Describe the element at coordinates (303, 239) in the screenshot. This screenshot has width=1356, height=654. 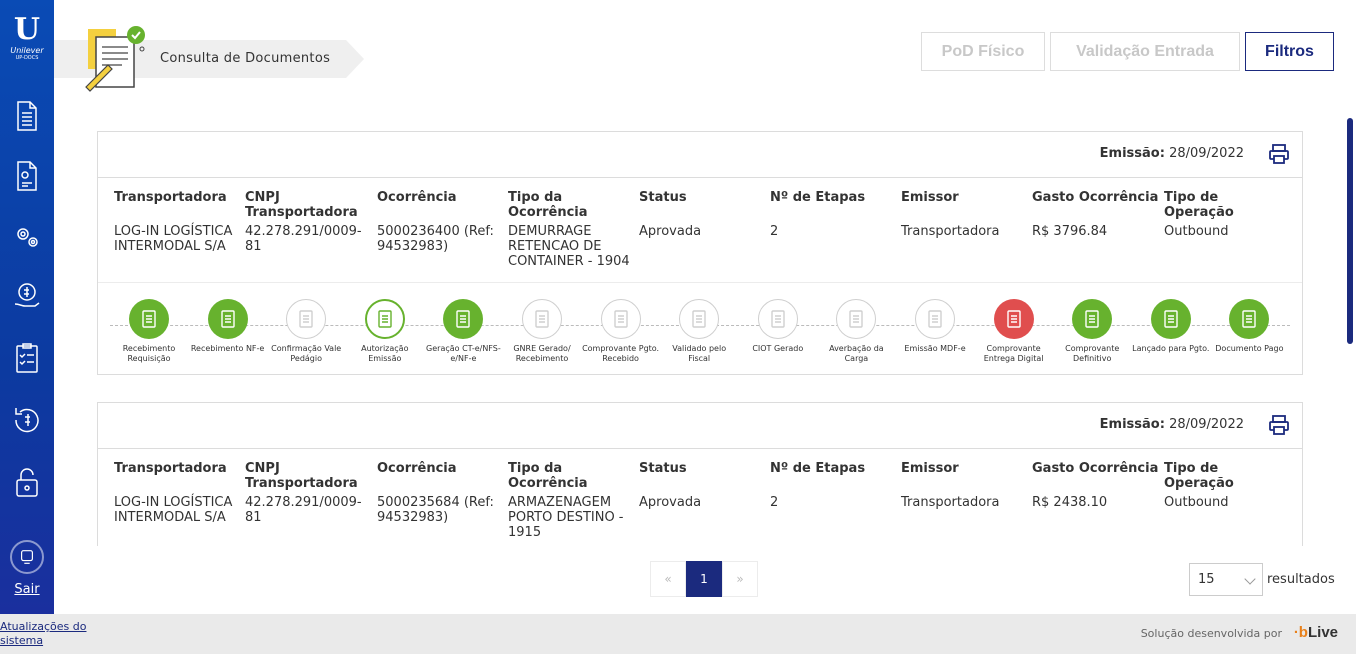
I see `cnpj-value: 42.278.291/0009-81` at that location.